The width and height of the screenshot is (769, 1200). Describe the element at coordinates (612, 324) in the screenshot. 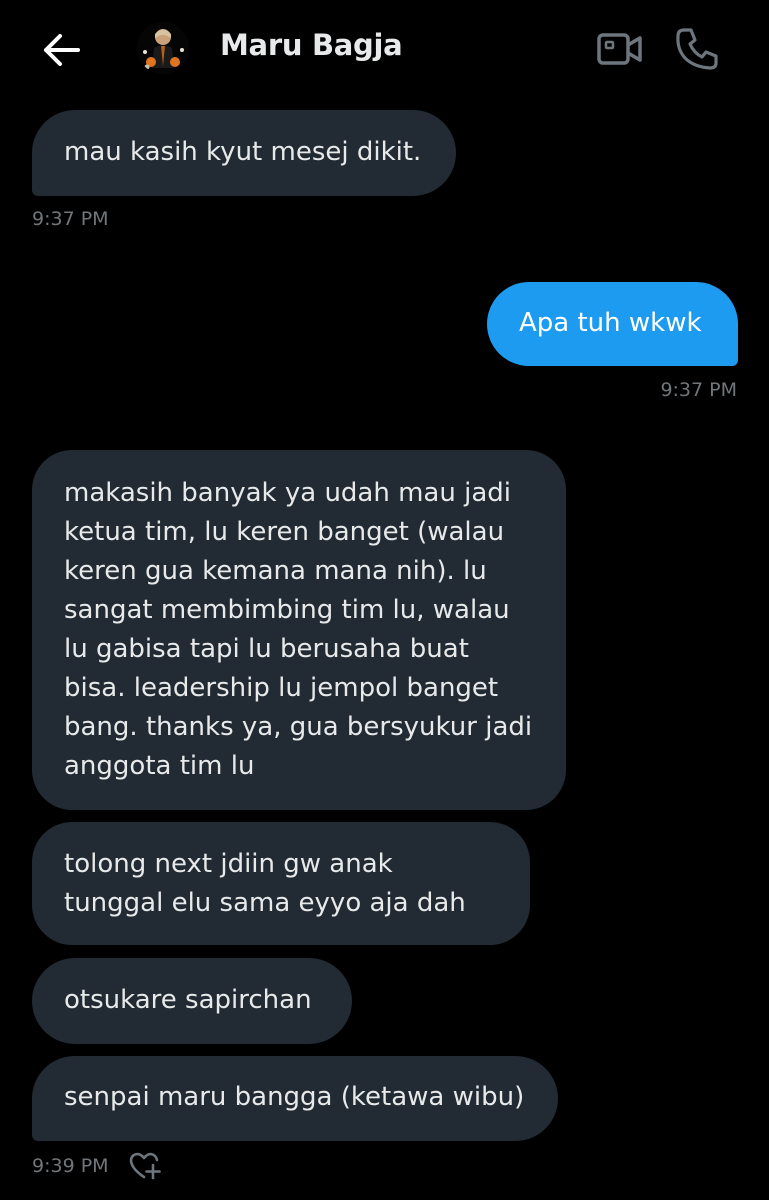

I see `message-bubble: Apa tuh wkwk` at that location.